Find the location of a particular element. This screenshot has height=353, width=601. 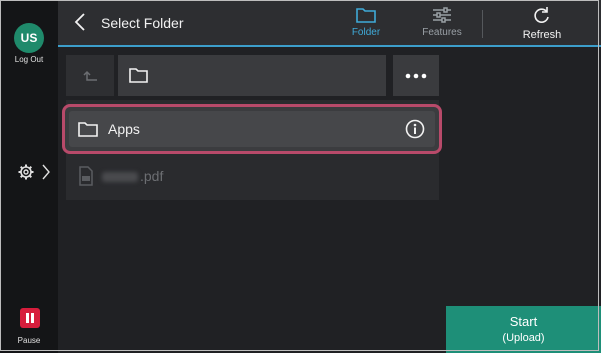

pause-icon is located at coordinates (30, 318).